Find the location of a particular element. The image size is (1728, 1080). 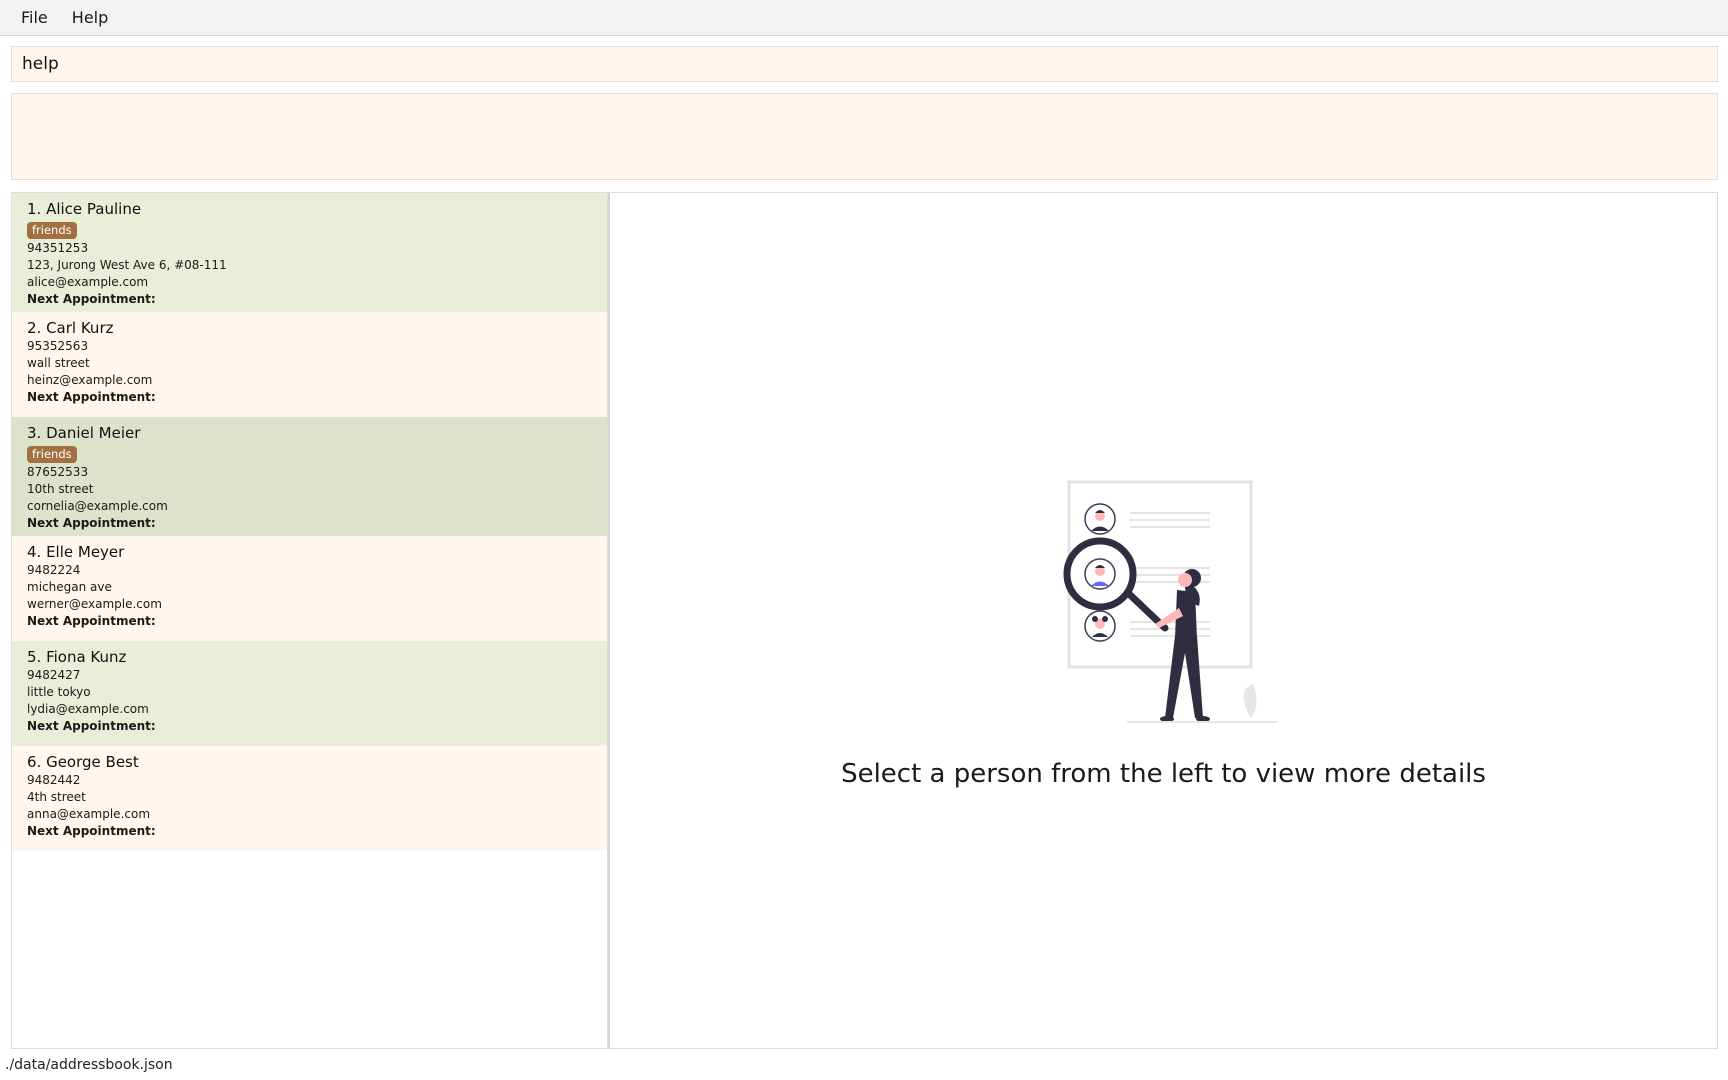

person-name: 4. Elle Meyer is located at coordinates (76, 552).